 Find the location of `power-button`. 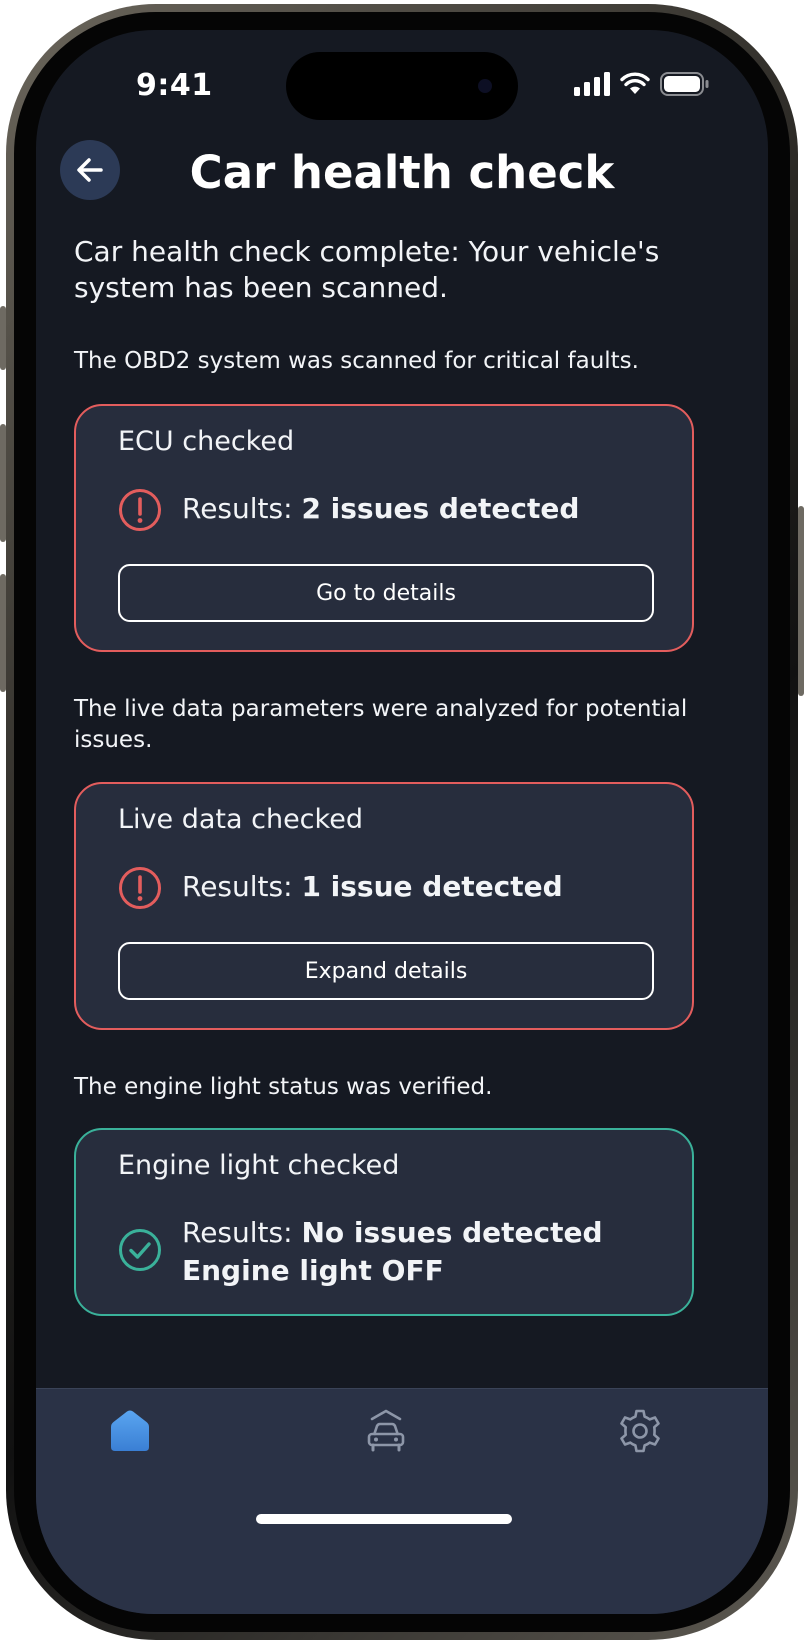

power-button is located at coordinates (801, 601).